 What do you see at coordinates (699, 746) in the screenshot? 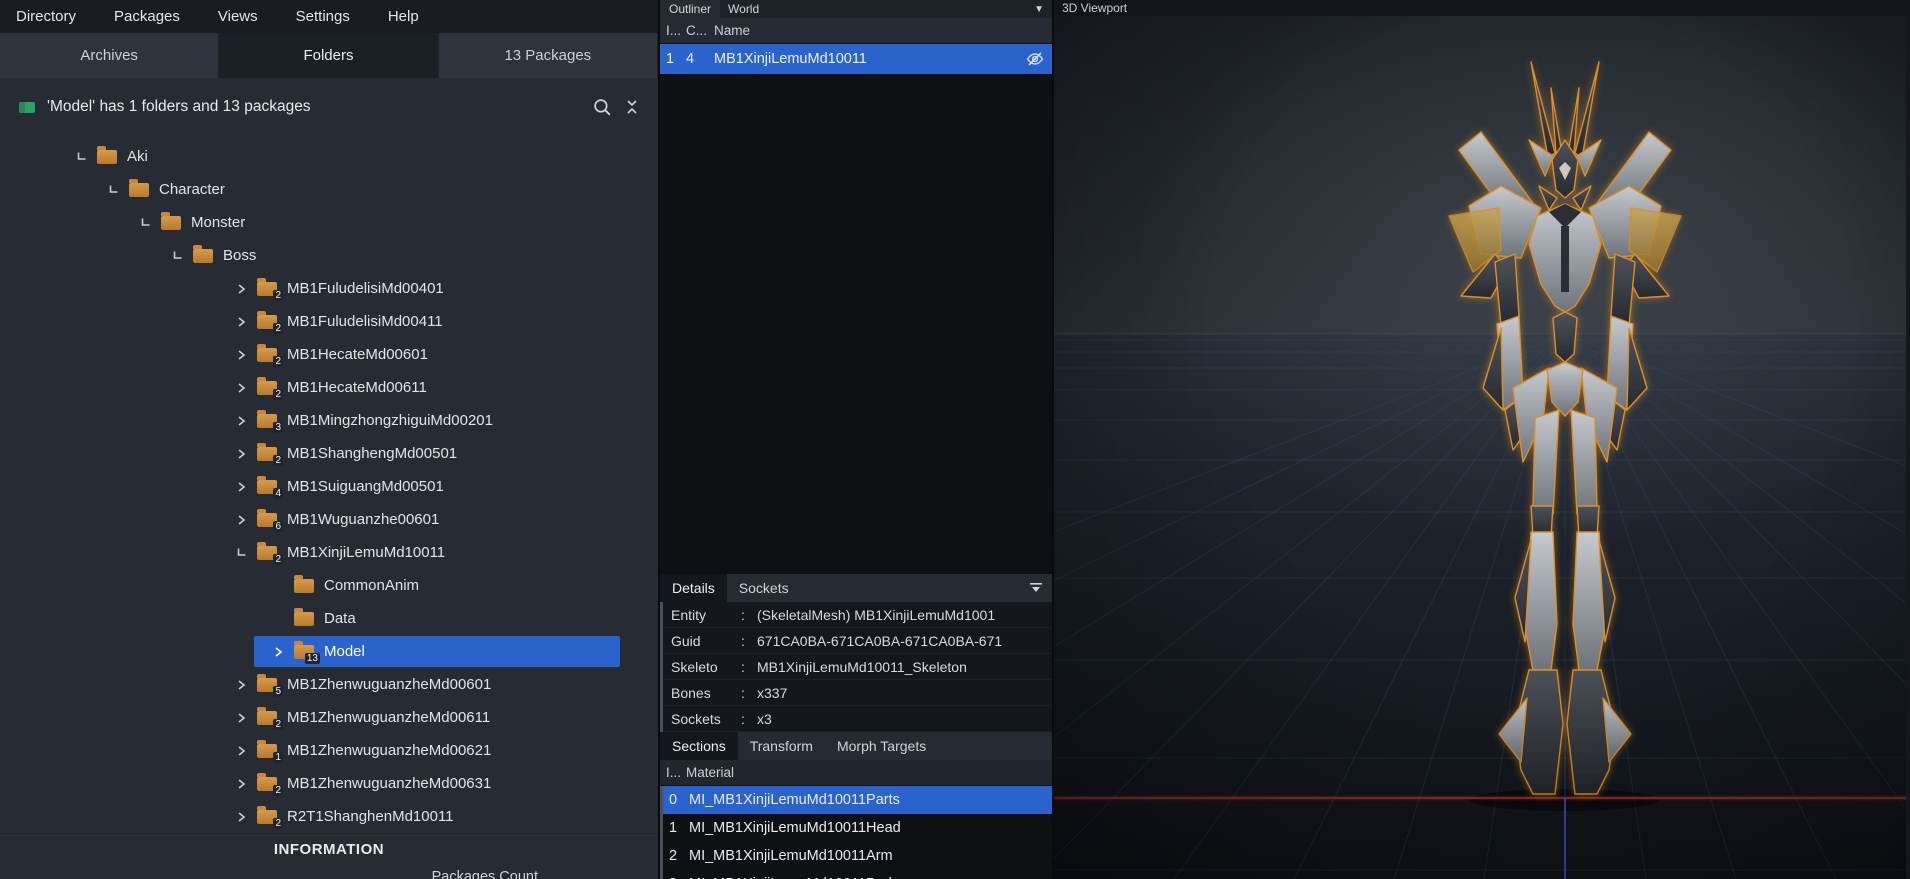
I see `sections-tab-sections: Sections` at bounding box center [699, 746].